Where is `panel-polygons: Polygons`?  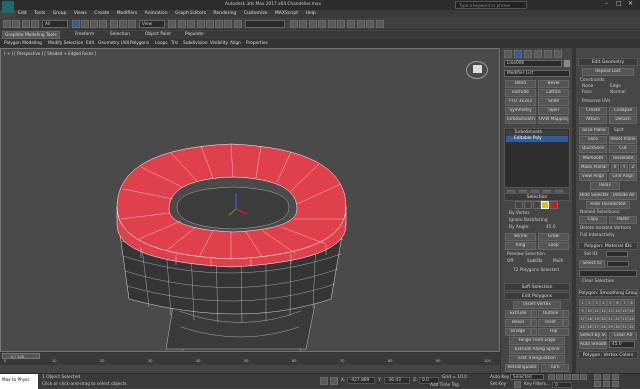 panel-polygons: Polygons is located at coordinates (139, 43).